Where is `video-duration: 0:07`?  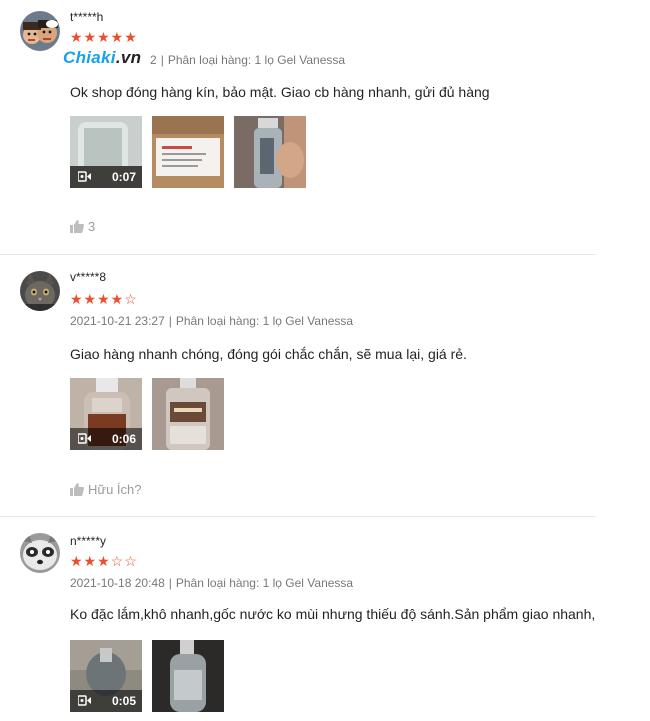
video-duration: 0:07 is located at coordinates (123, 177).